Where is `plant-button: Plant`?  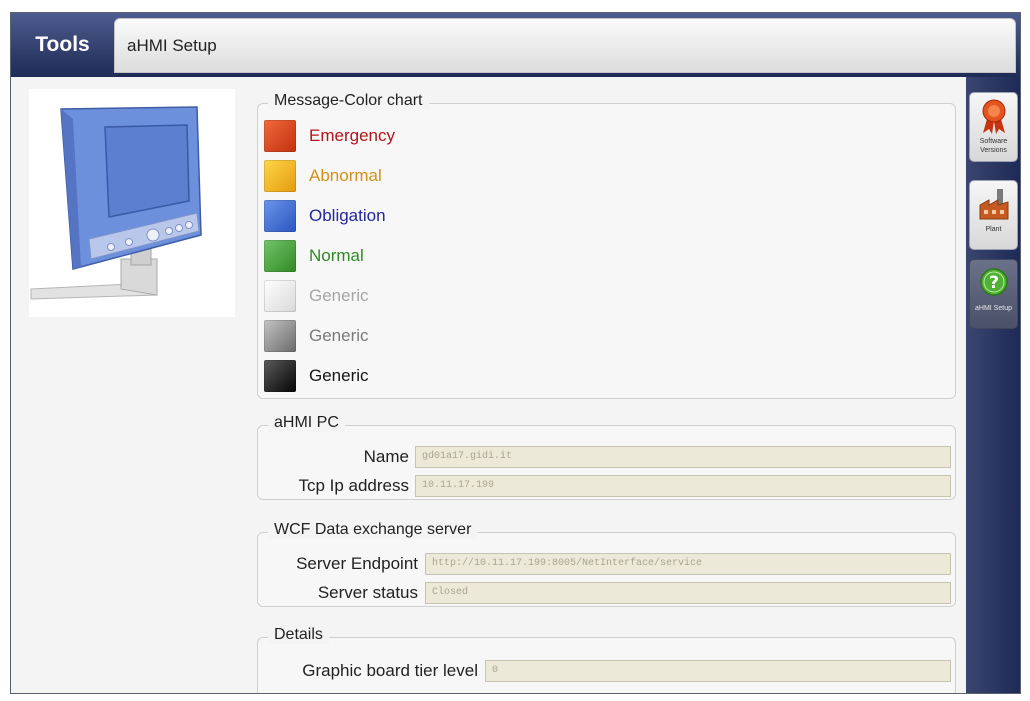
plant-button: Plant is located at coordinates (993, 215).